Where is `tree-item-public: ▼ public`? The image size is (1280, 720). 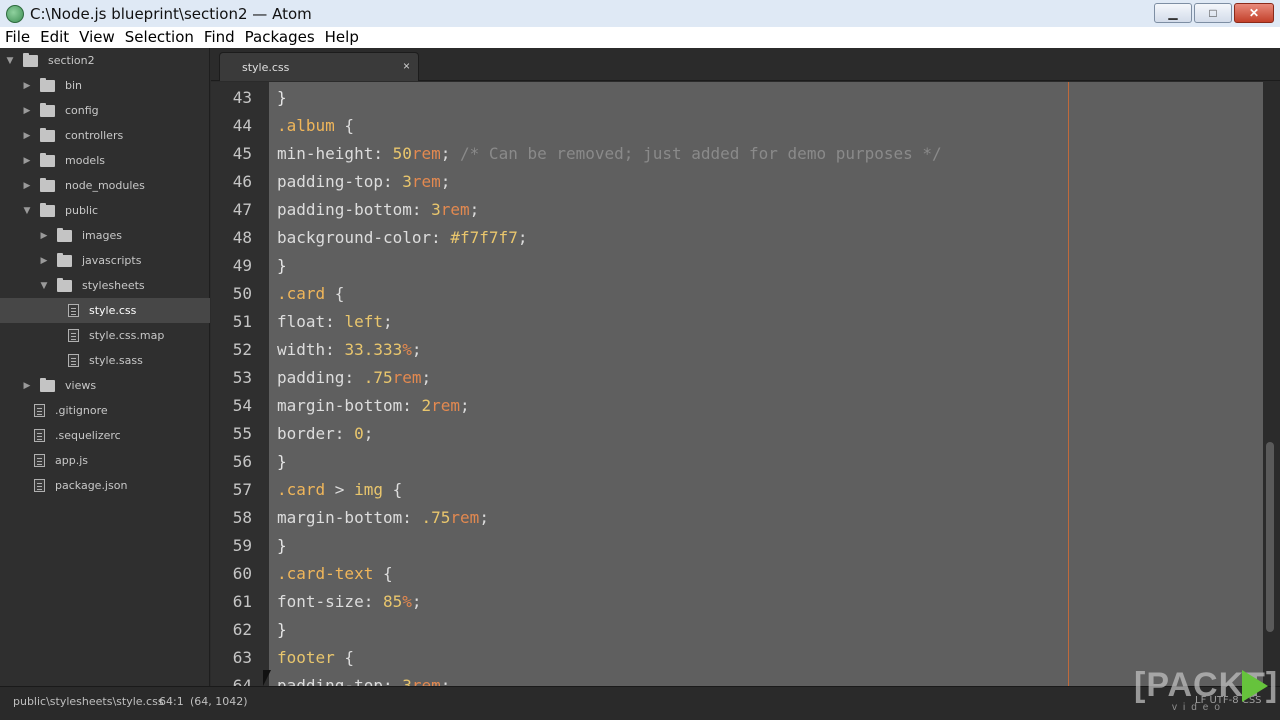
tree-item-public: ▼ public is located at coordinates (105, 210).